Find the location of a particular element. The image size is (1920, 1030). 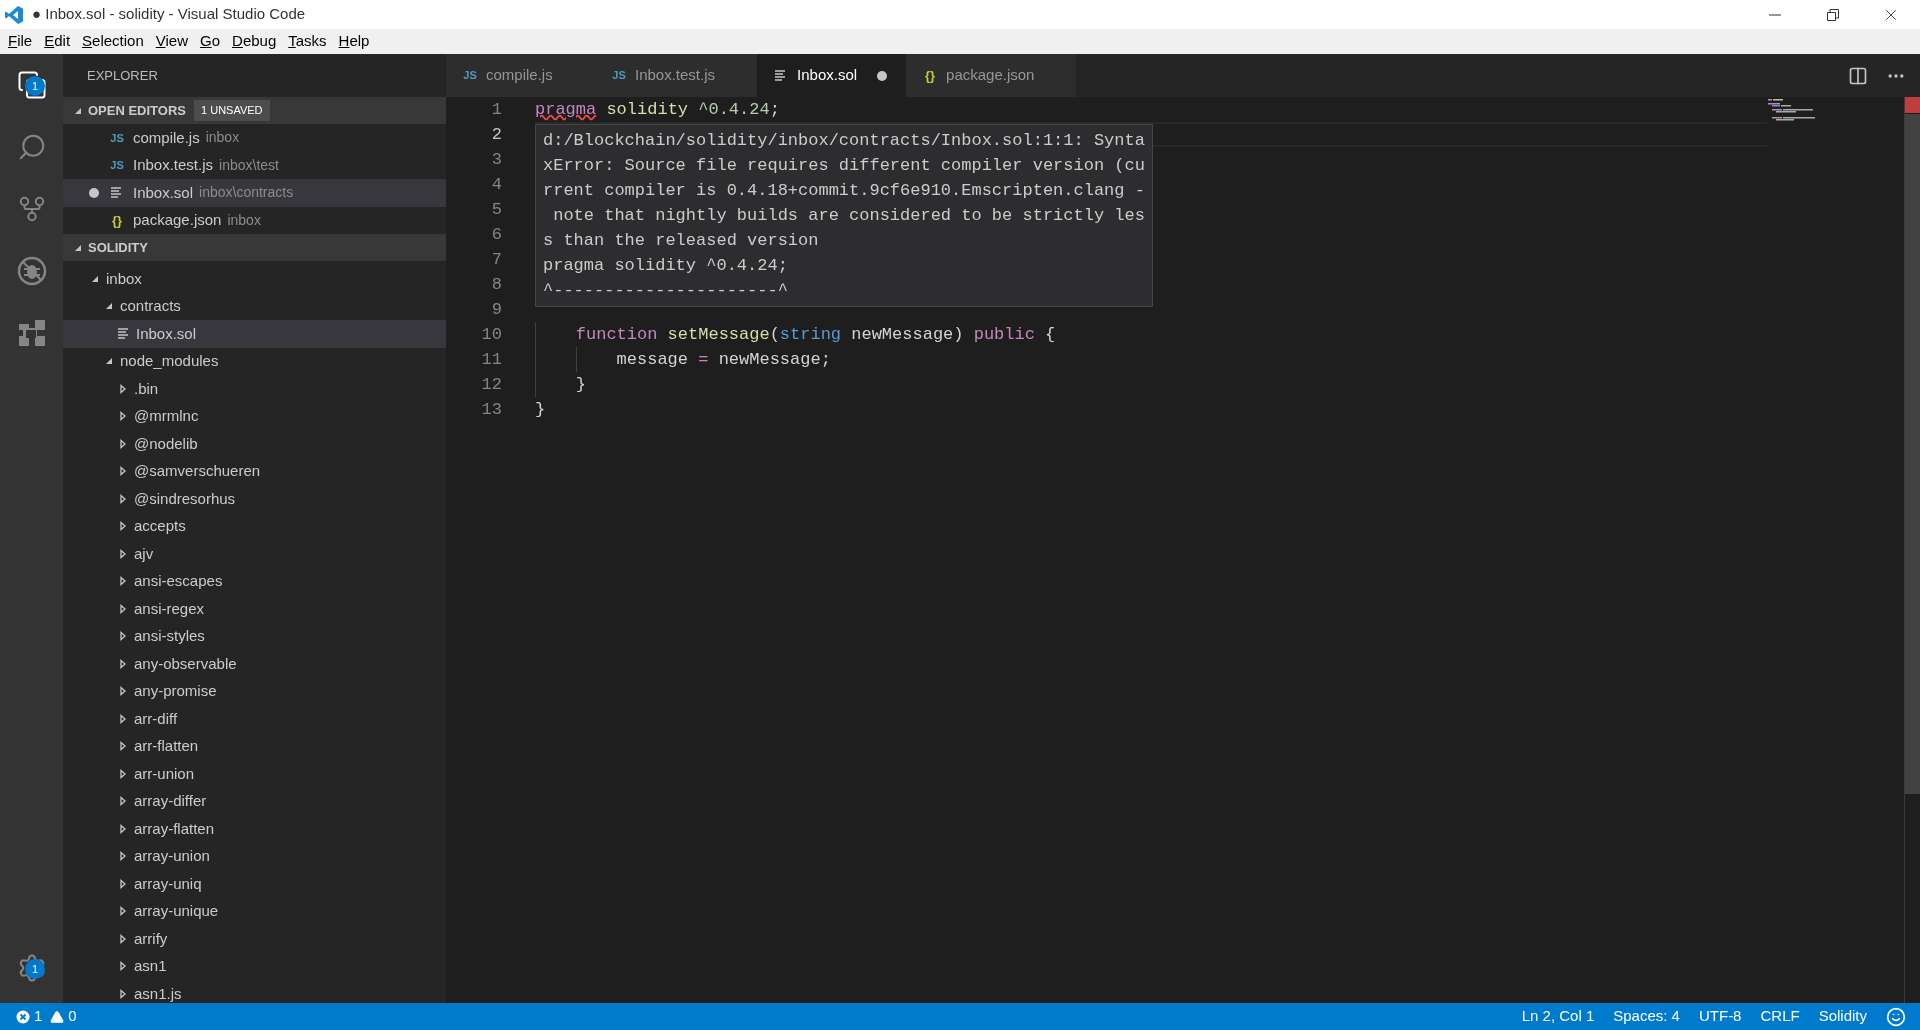

menu-bar-entry: File is located at coordinates (20, 41).